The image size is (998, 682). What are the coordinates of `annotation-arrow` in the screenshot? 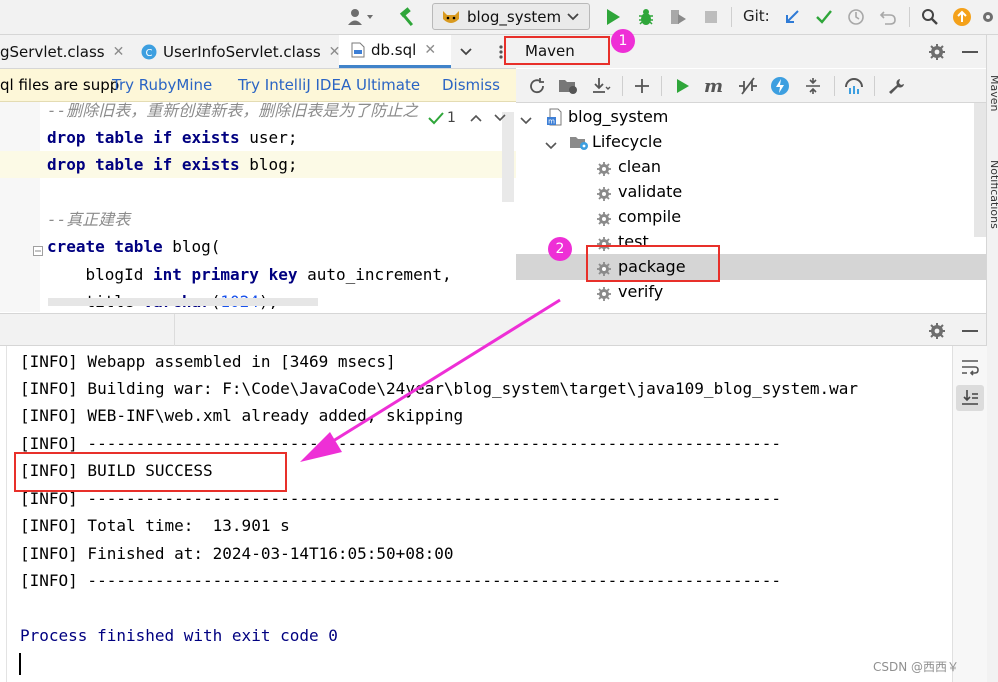 It's located at (430, 380).